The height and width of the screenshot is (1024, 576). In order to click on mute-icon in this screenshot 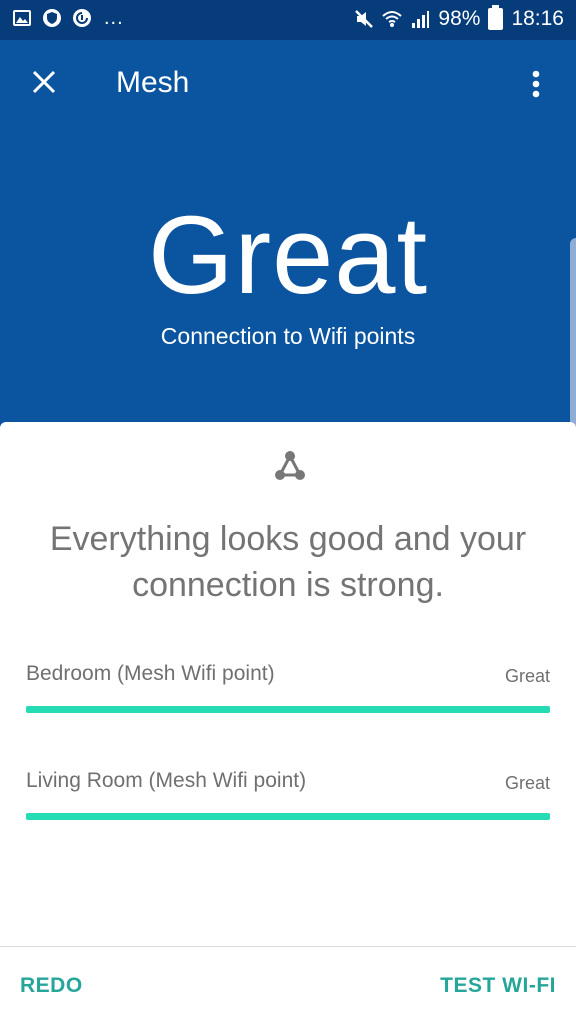, I will do `click(364, 19)`.